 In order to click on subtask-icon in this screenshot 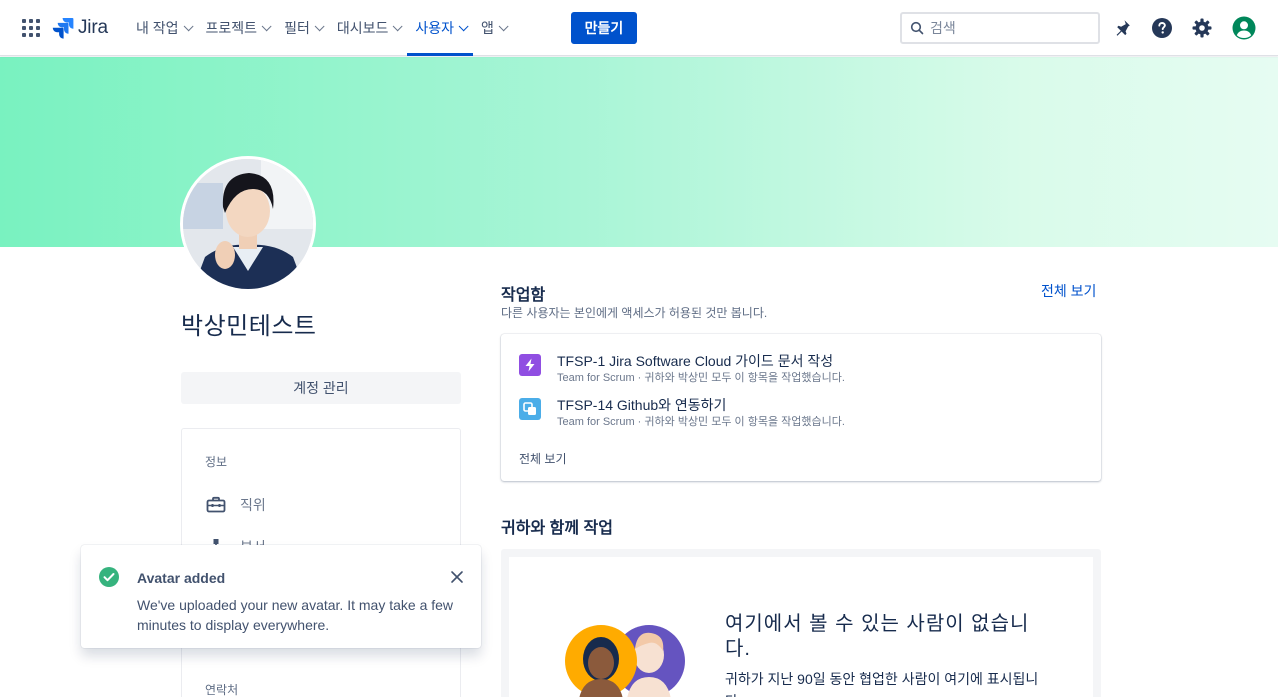, I will do `click(530, 409)`.